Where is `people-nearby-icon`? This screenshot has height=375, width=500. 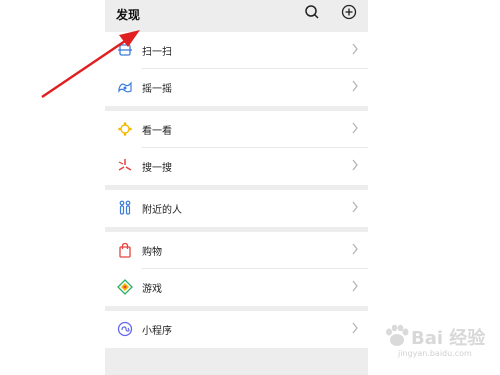 people-nearby-icon is located at coordinates (125, 207).